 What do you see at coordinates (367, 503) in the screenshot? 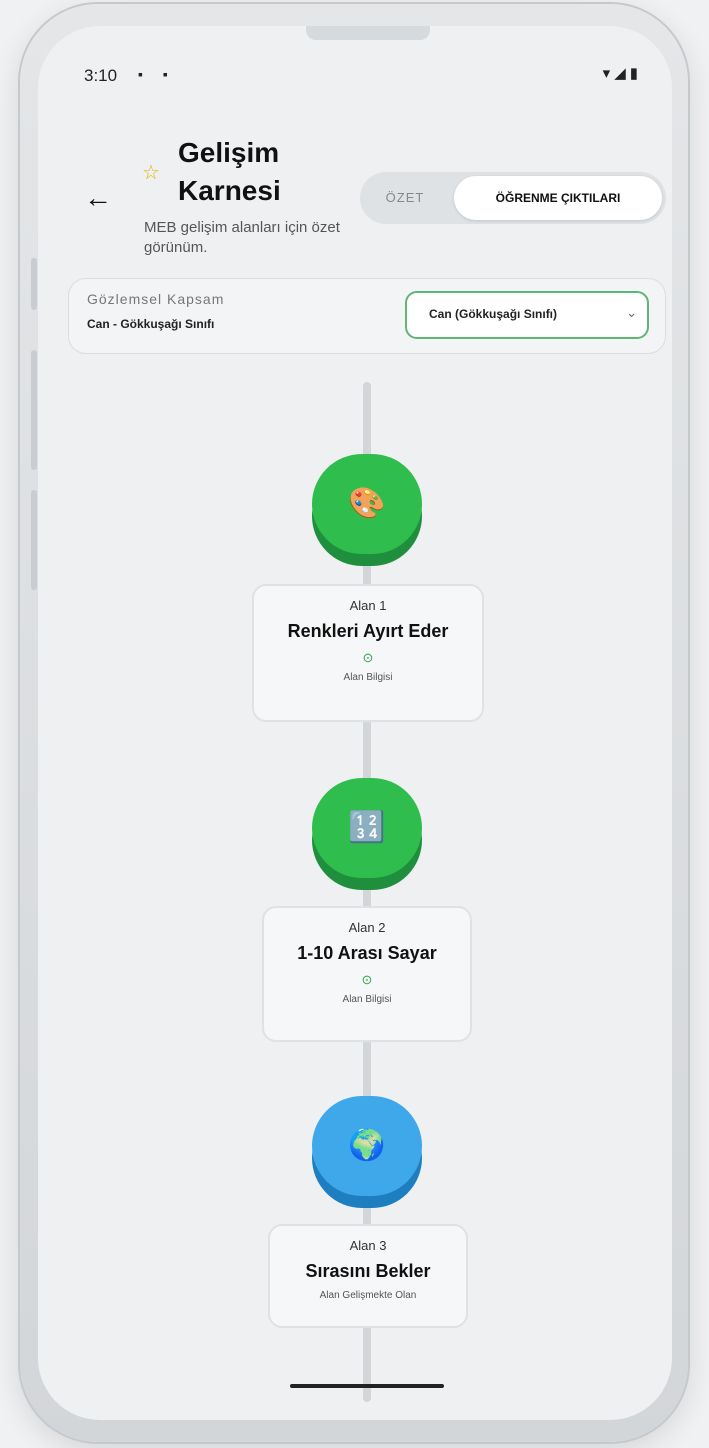
I see `palette-icon: 🎨` at bounding box center [367, 503].